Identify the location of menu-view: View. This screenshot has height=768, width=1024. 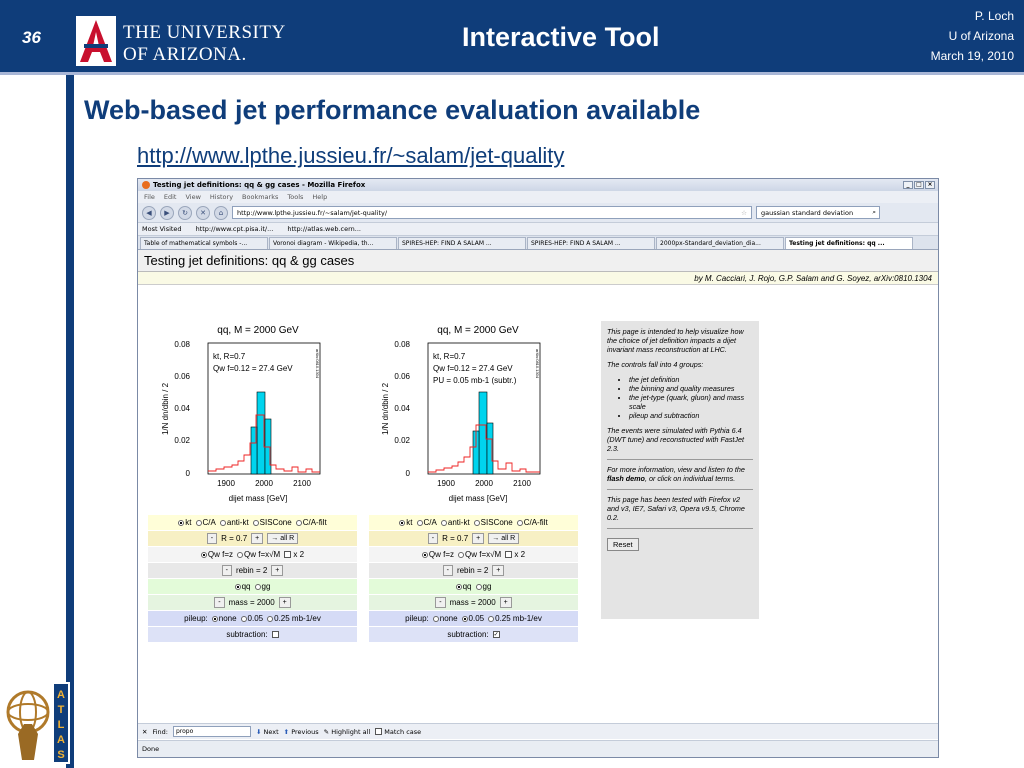
(192, 197).